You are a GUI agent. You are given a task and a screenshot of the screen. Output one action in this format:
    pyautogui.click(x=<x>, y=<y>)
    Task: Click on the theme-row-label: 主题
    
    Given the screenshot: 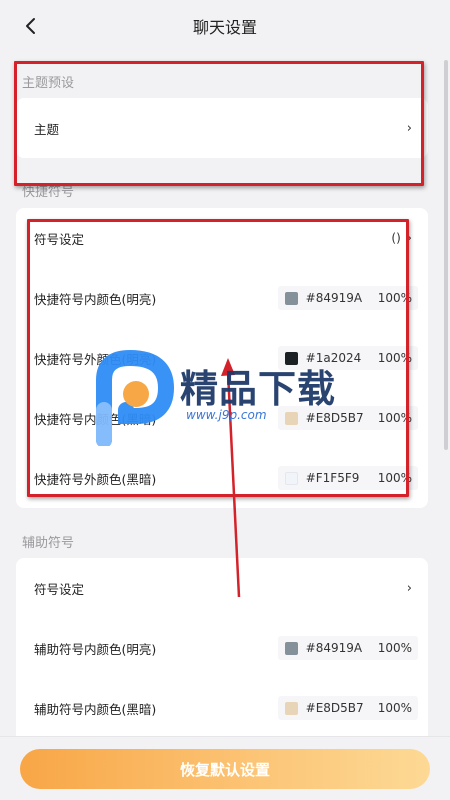 What is the action you would take?
    pyautogui.click(x=47, y=129)
    